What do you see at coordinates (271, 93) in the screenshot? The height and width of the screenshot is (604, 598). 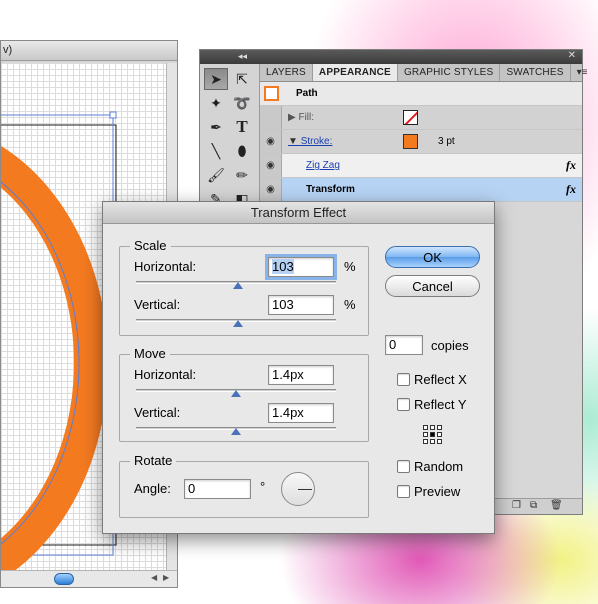 I see `path-thumbnail` at bounding box center [271, 93].